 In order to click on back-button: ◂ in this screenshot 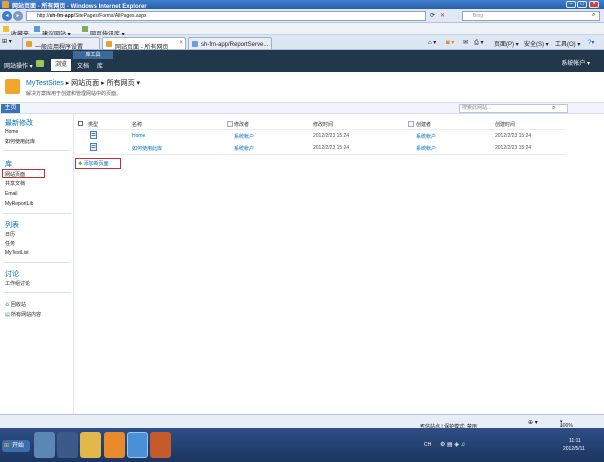, I will do `click(7, 16)`.